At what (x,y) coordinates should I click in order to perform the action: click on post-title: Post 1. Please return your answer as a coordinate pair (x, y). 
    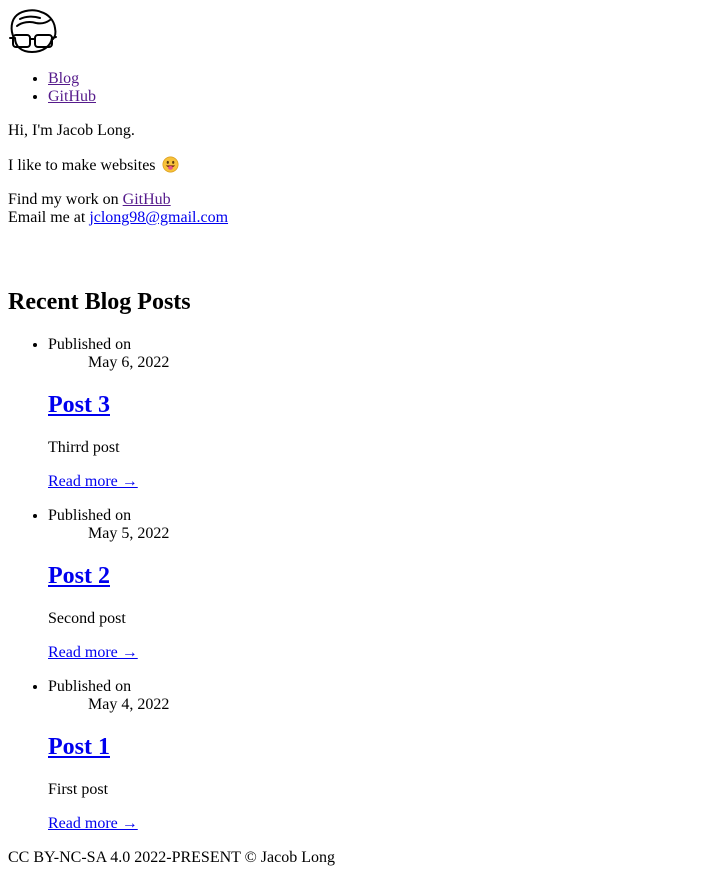
    Looking at the image, I should click on (380, 747).